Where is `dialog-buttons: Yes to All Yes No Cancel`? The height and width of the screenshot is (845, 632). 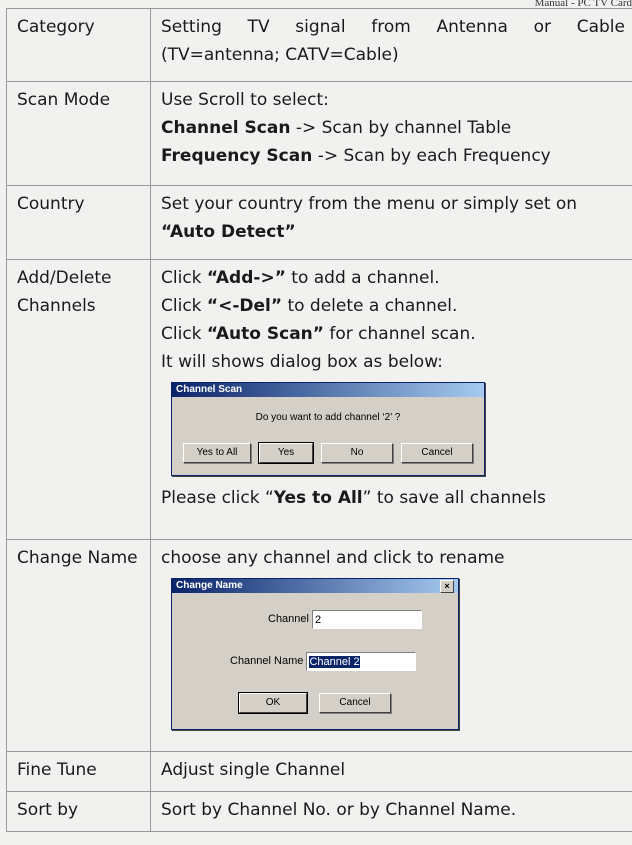
dialog-buttons: Yes to All Yes No Cancel is located at coordinates (328, 453).